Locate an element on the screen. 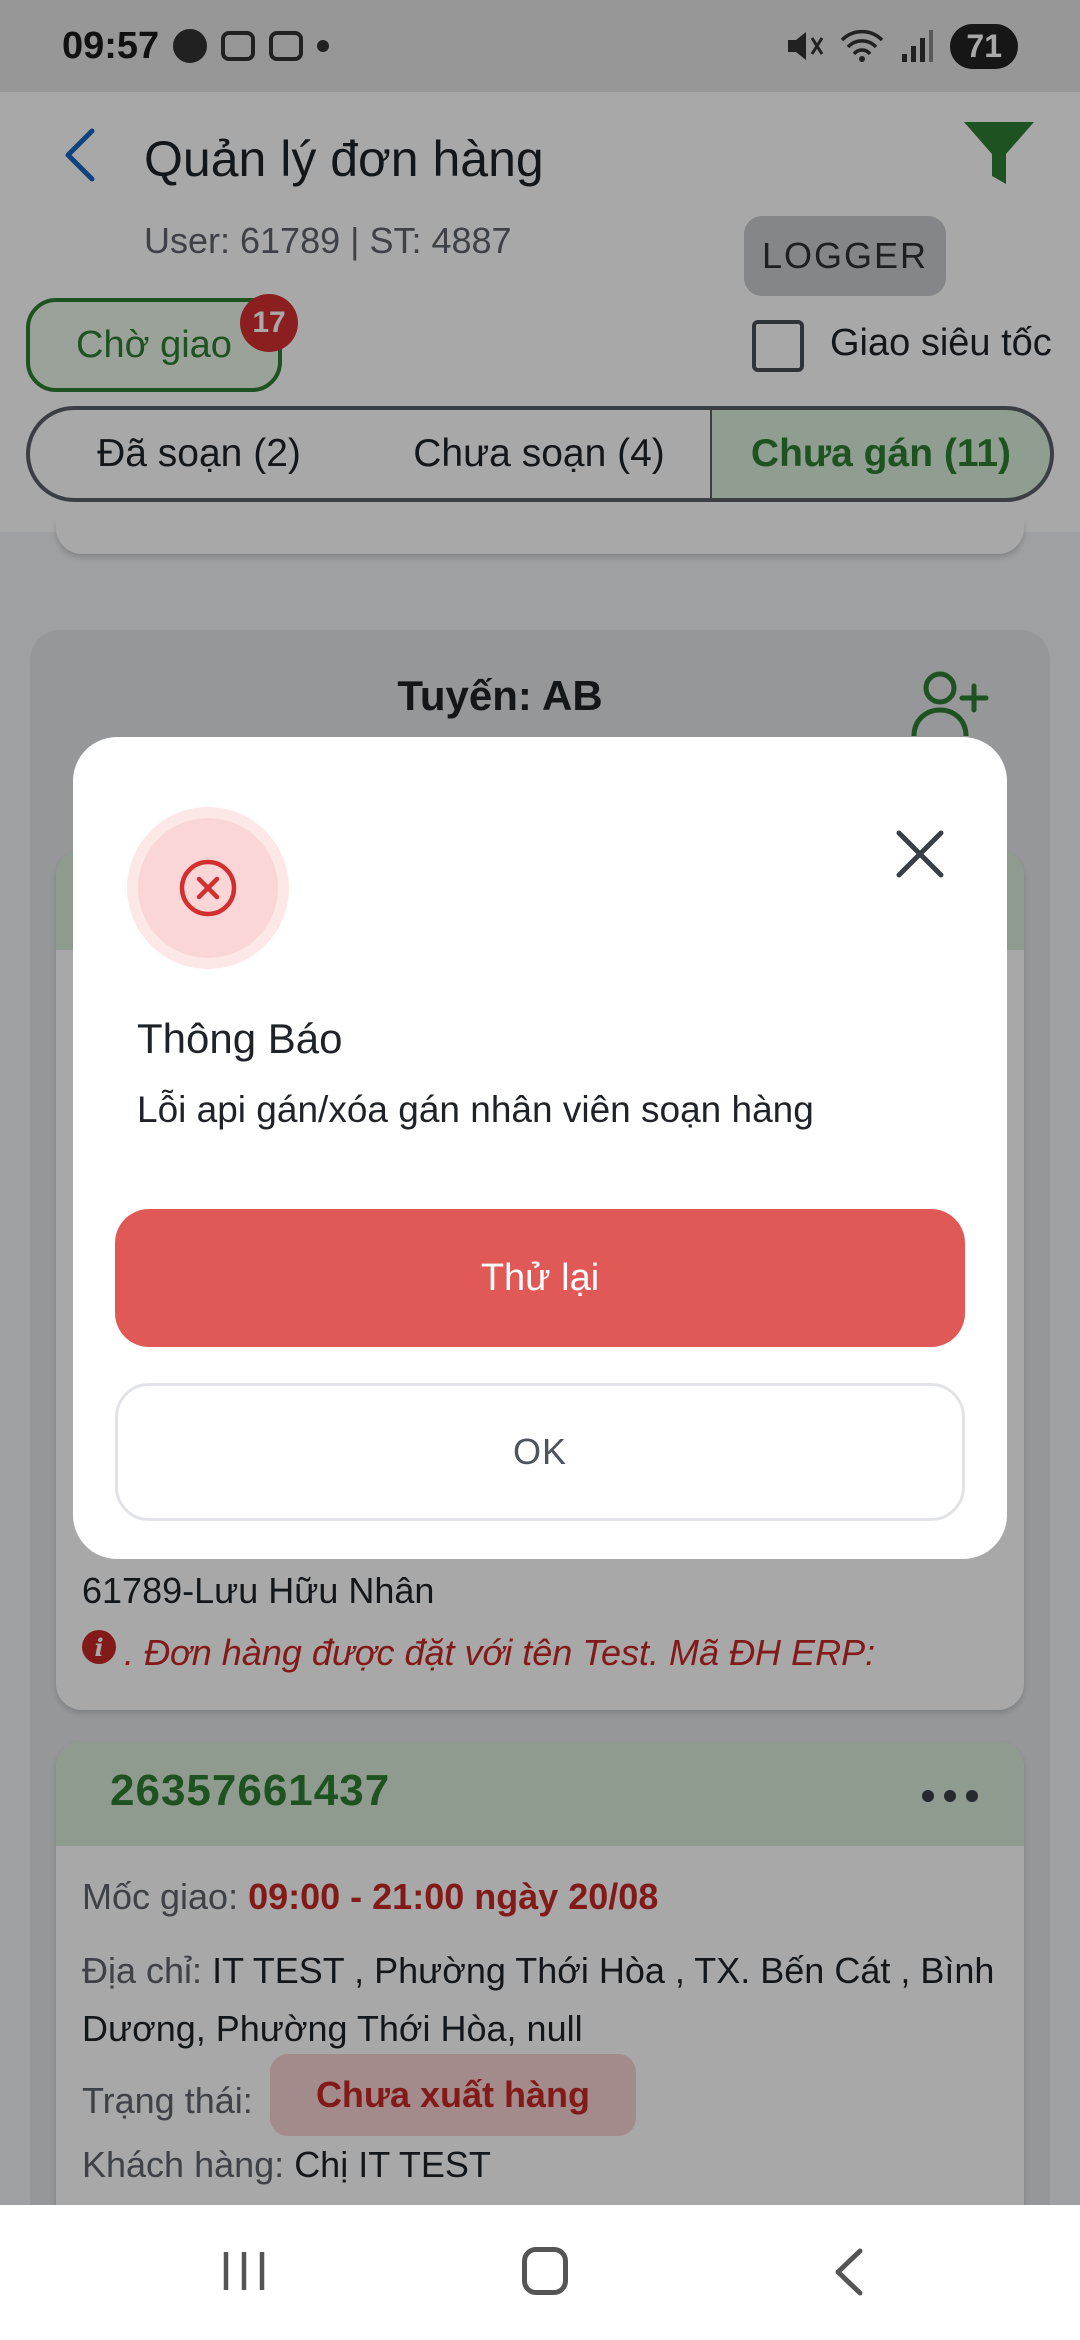 This screenshot has height=2340, width=1080. error-icon-halo is located at coordinates (208, 888).